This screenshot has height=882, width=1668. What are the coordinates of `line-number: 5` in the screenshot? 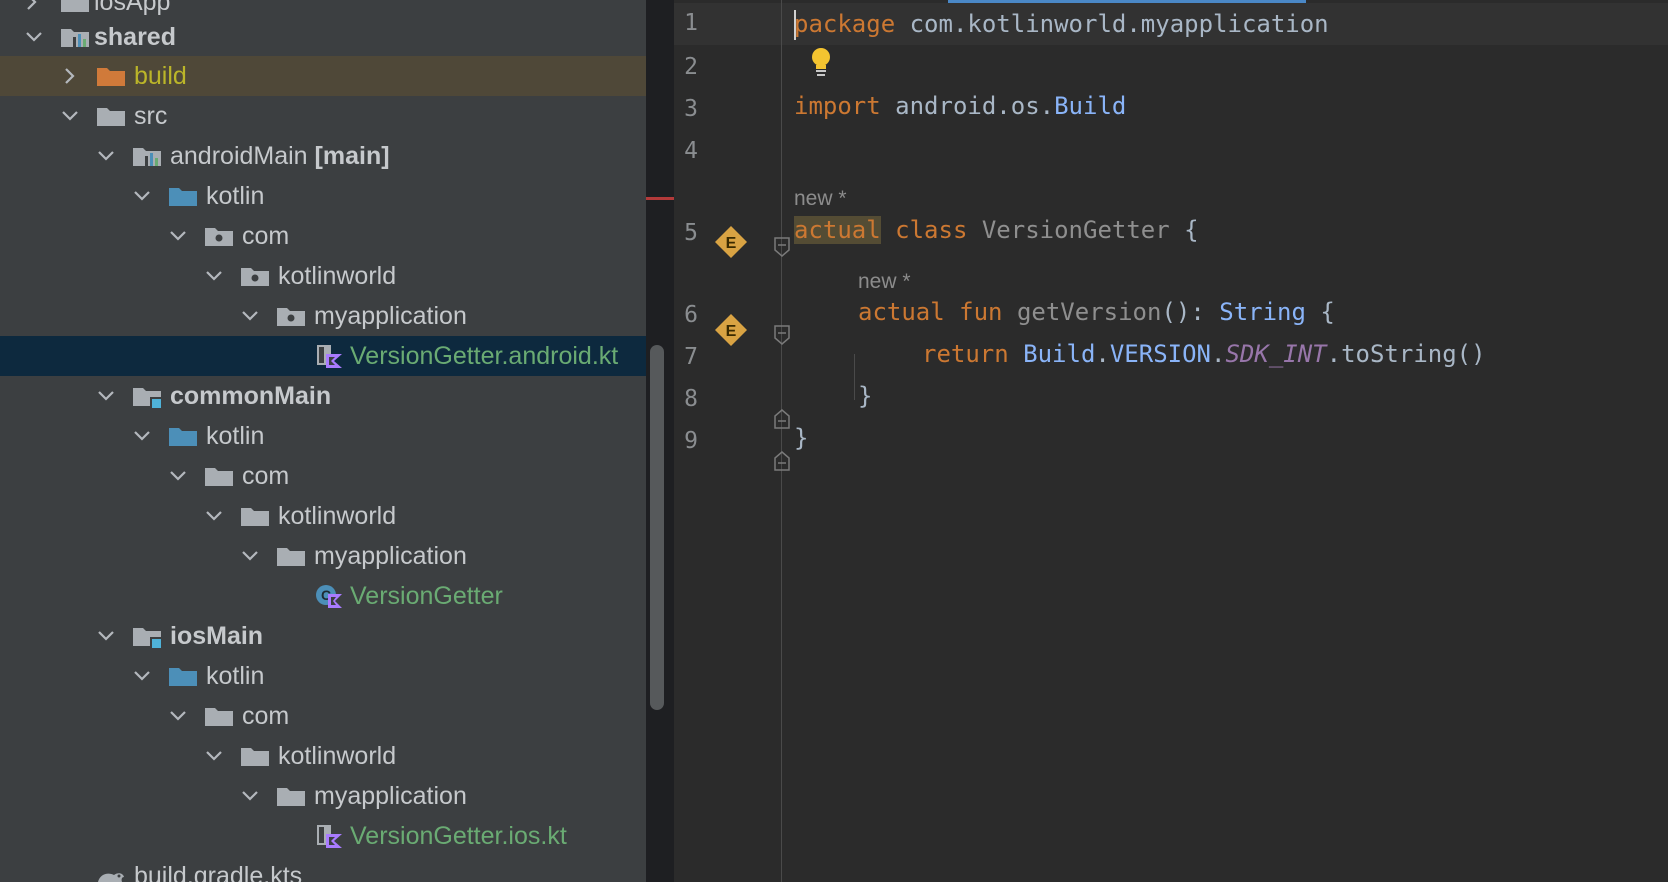 It's located at (691, 233).